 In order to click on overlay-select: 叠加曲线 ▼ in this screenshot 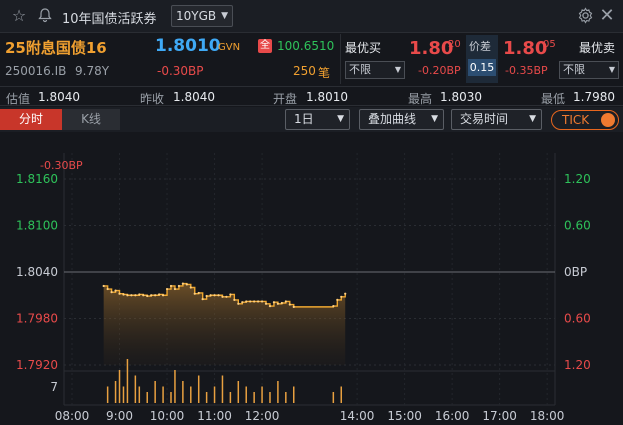, I will do `click(401, 119)`.